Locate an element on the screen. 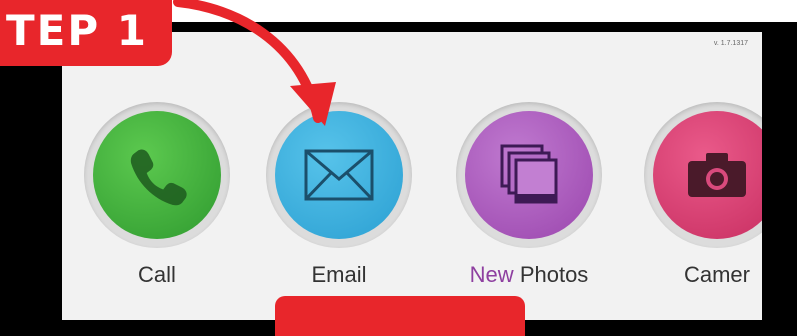 This screenshot has width=797, height=336. new-photos-button is located at coordinates (529, 175).